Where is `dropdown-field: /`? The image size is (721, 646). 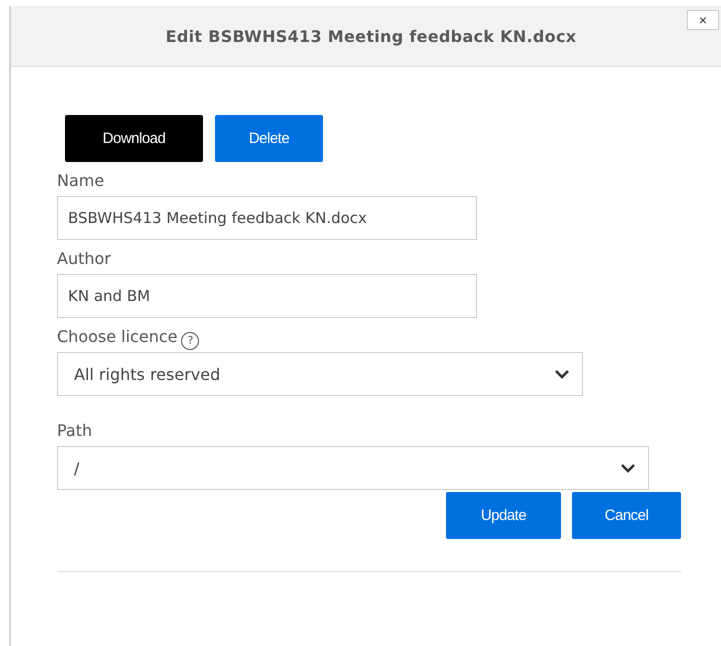 dropdown-field: / is located at coordinates (353, 468).